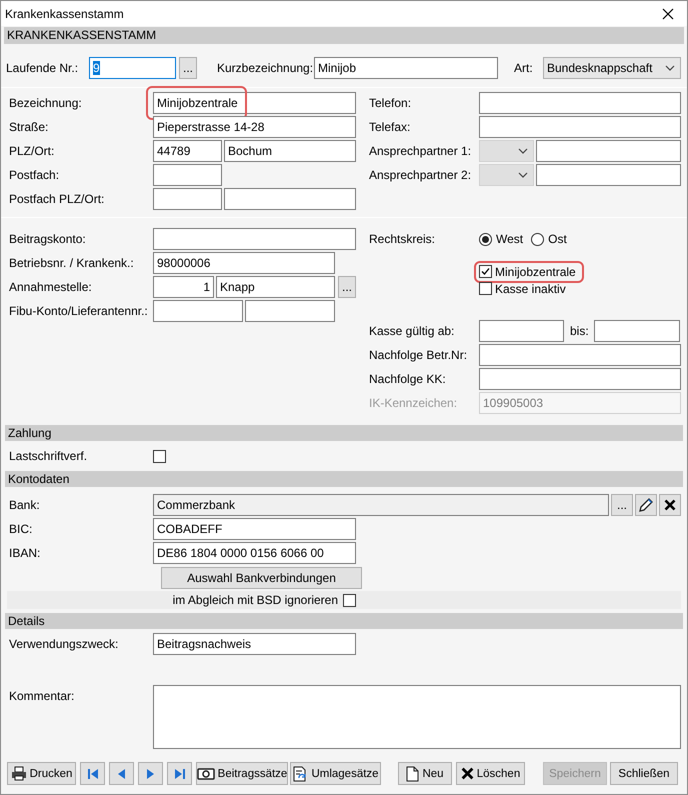  What do you see at coordinates (255, 600) in the screenshot?
I see `checkbox-label: im Abgleich mit BSD ignorieren` at bounding box center [255, 600].